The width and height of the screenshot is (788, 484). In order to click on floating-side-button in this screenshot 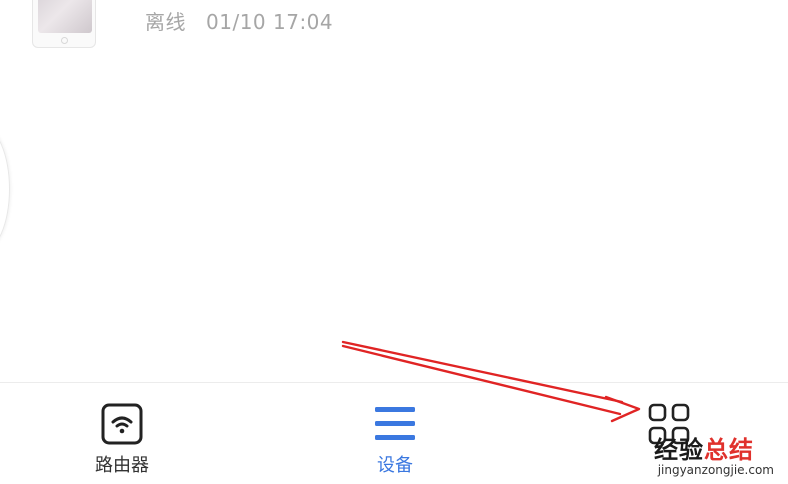, I will do `click(5, 189)`.